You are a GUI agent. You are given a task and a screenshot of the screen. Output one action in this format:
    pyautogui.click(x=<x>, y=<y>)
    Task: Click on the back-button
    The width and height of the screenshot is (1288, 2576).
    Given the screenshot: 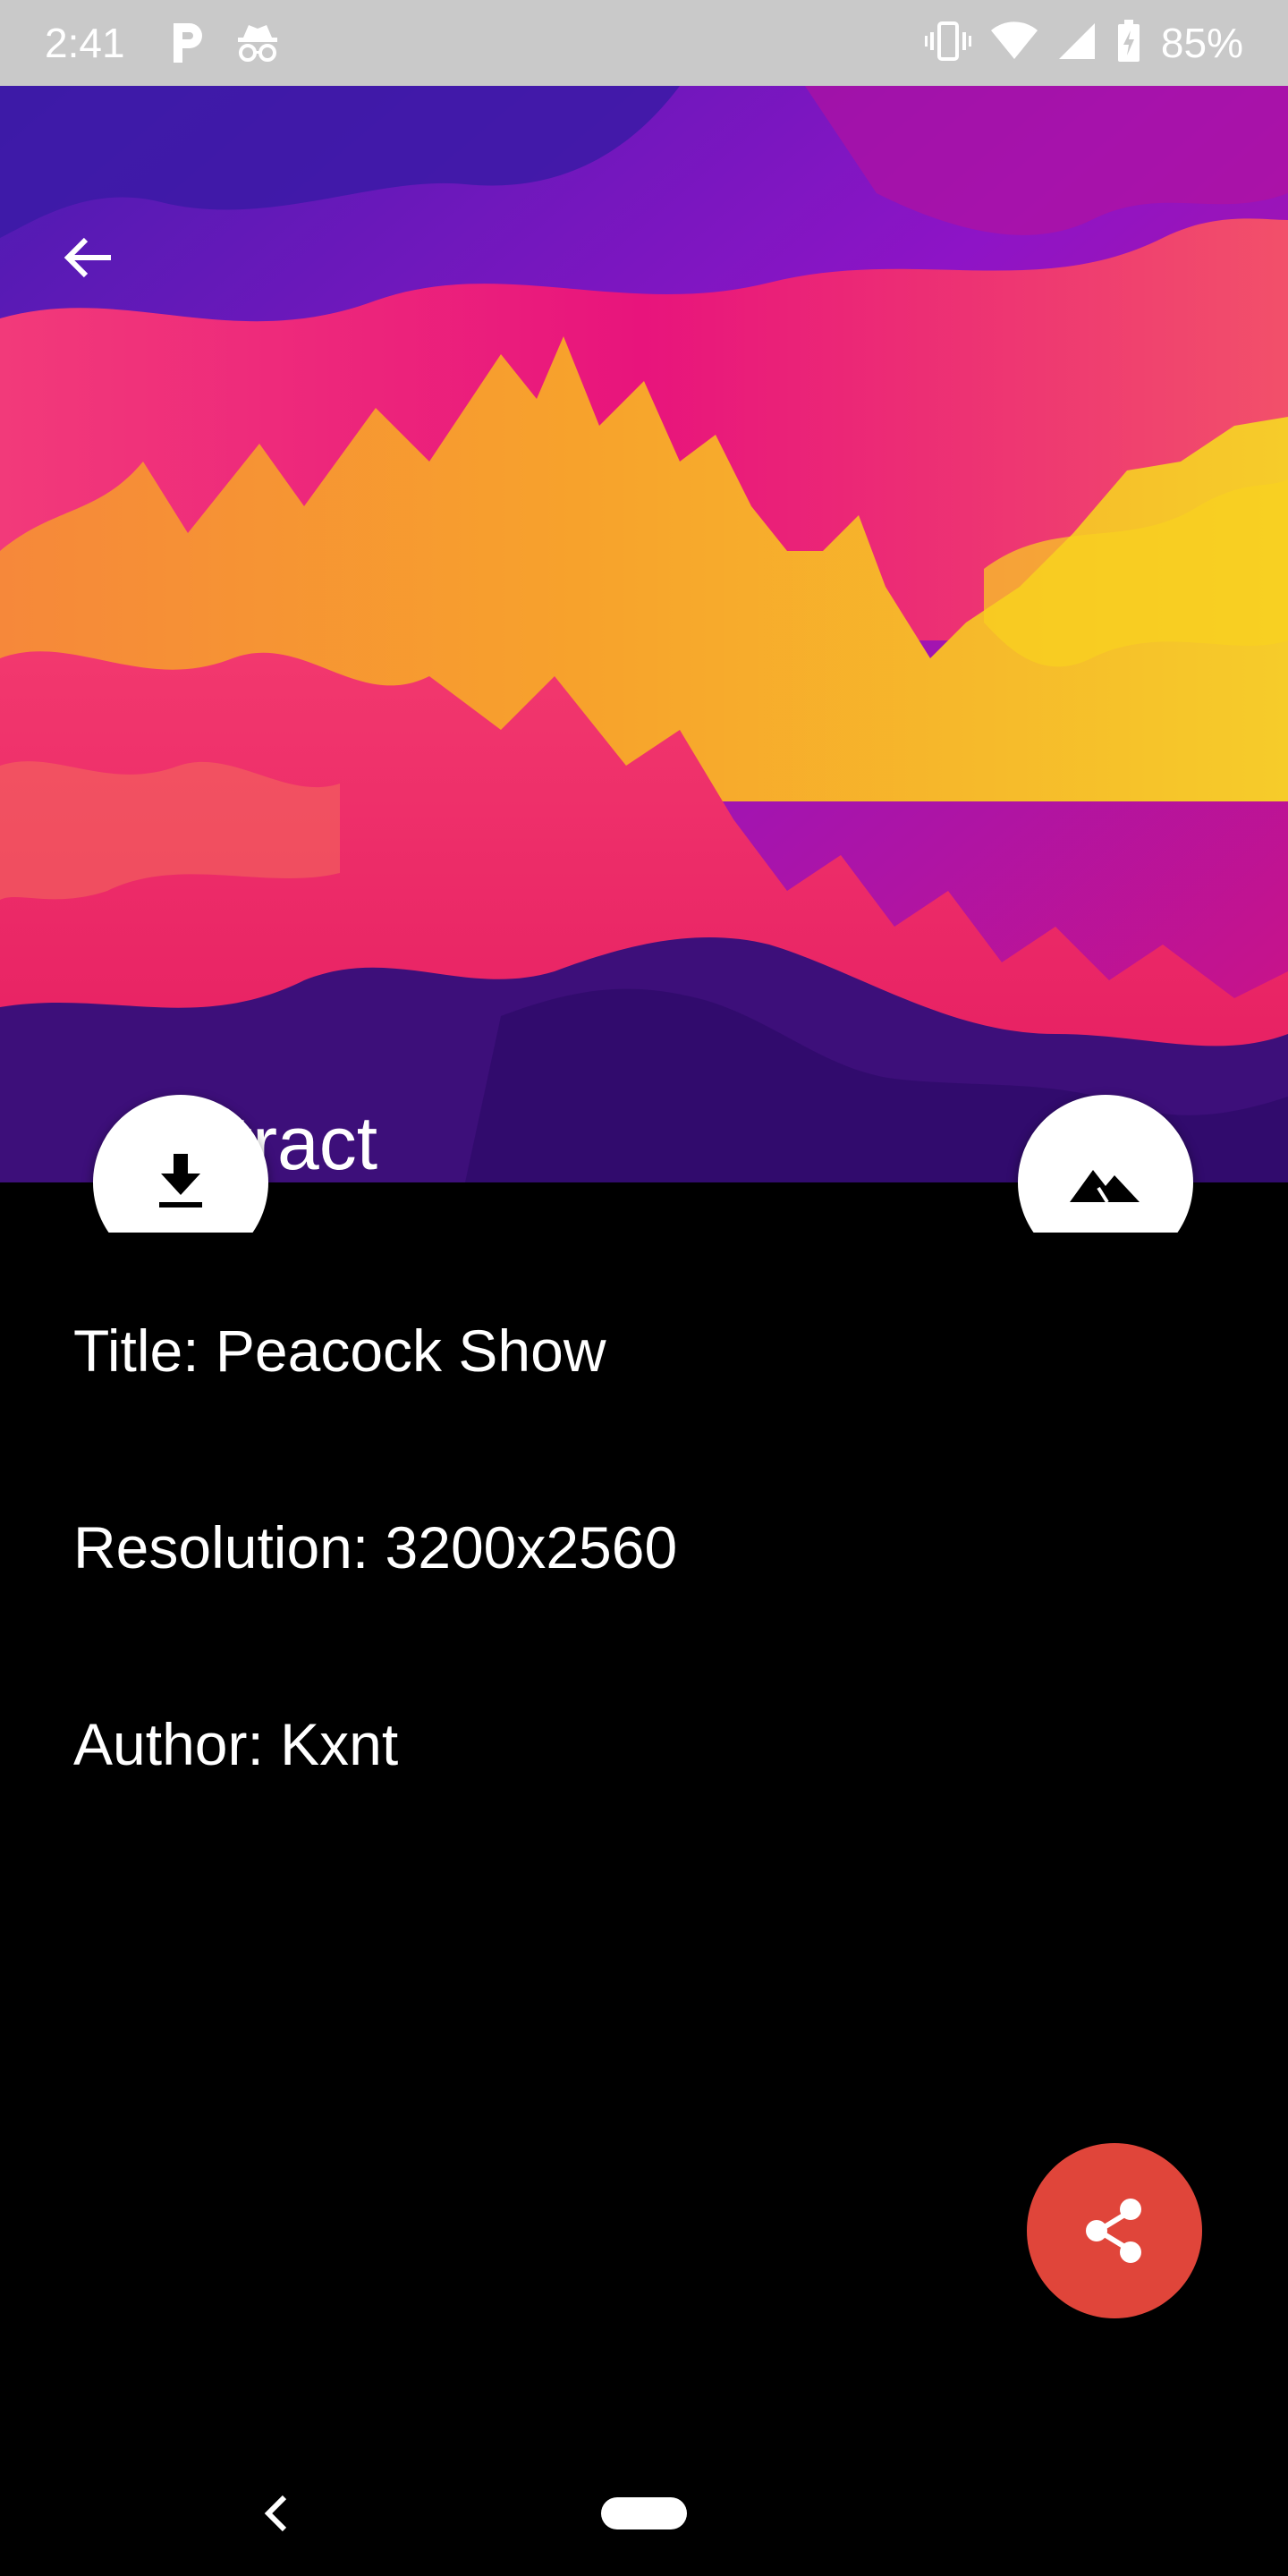 What is the action you would take?
    pyautogui.click(x=87, y=257)
    